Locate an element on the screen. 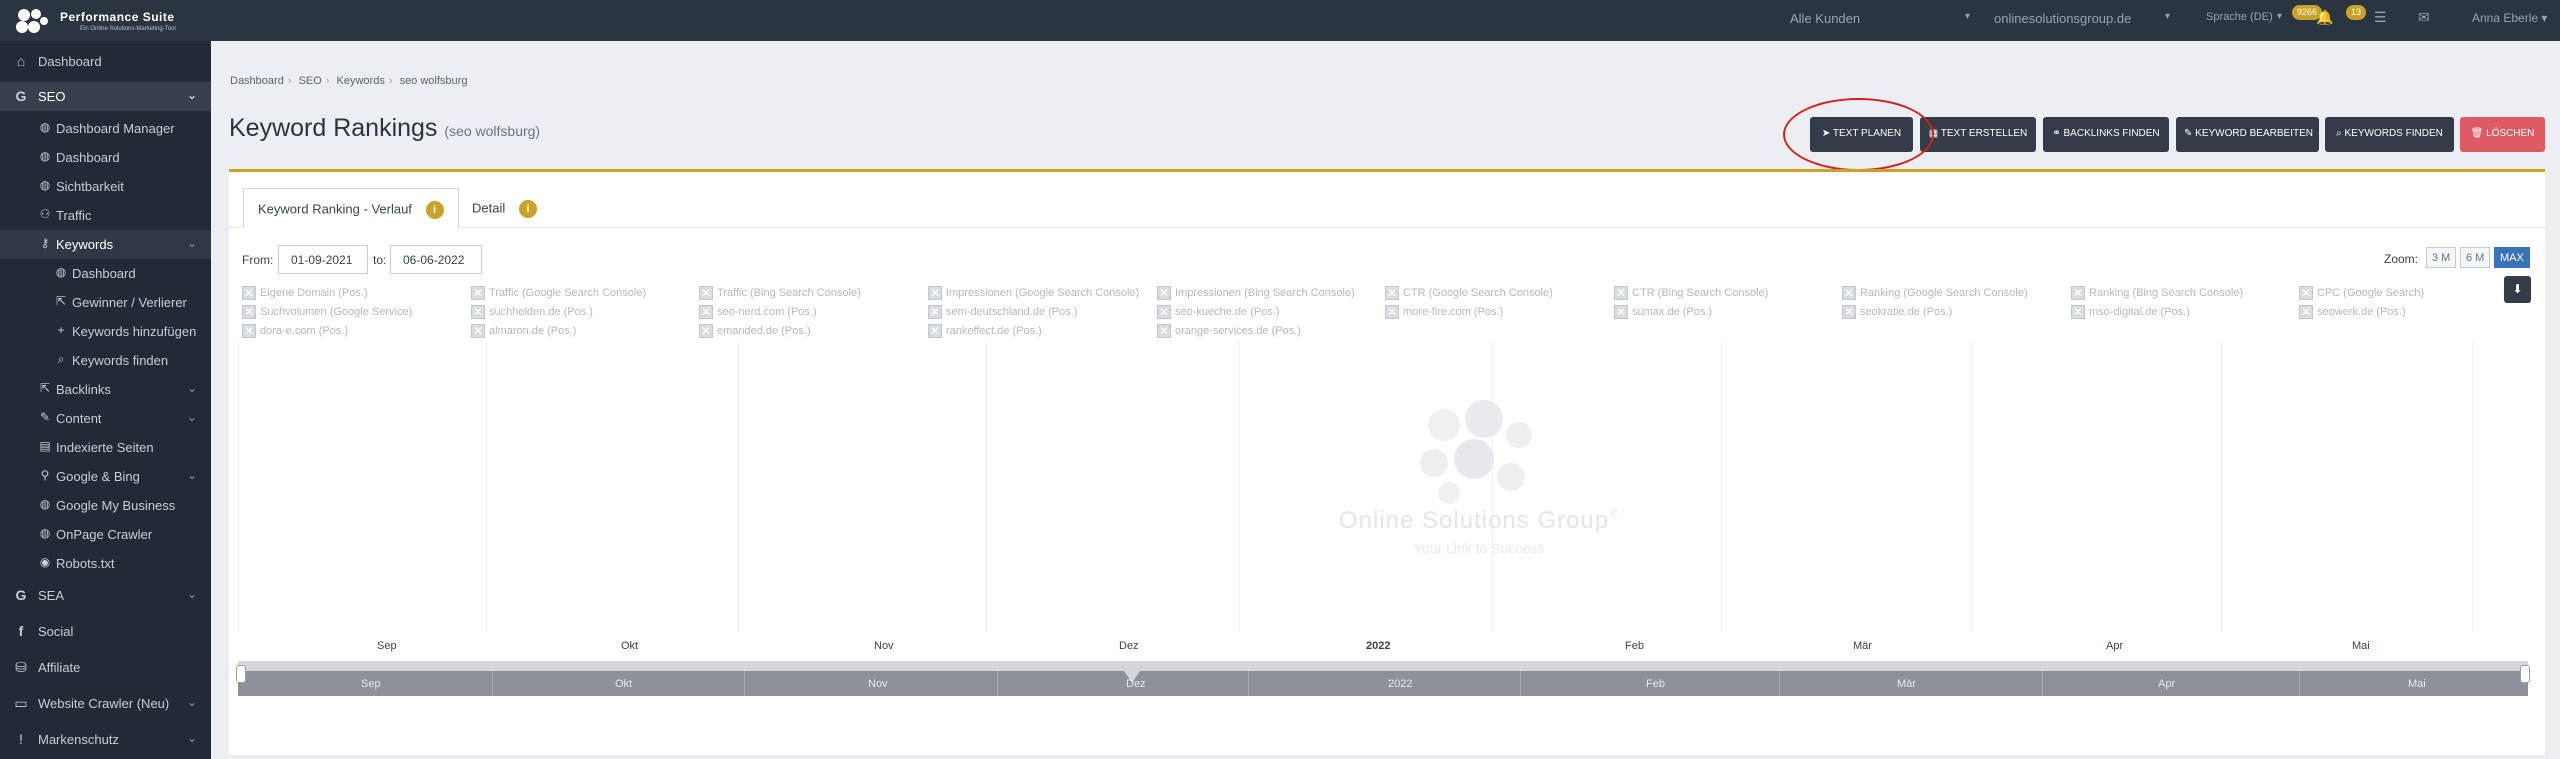 The height and width of the screenshot is (759, 2560). chart-navigator: Sep Okt Nov Dez 2022 Feb Mär Apr Mai is located at coordinates (1383, 678).